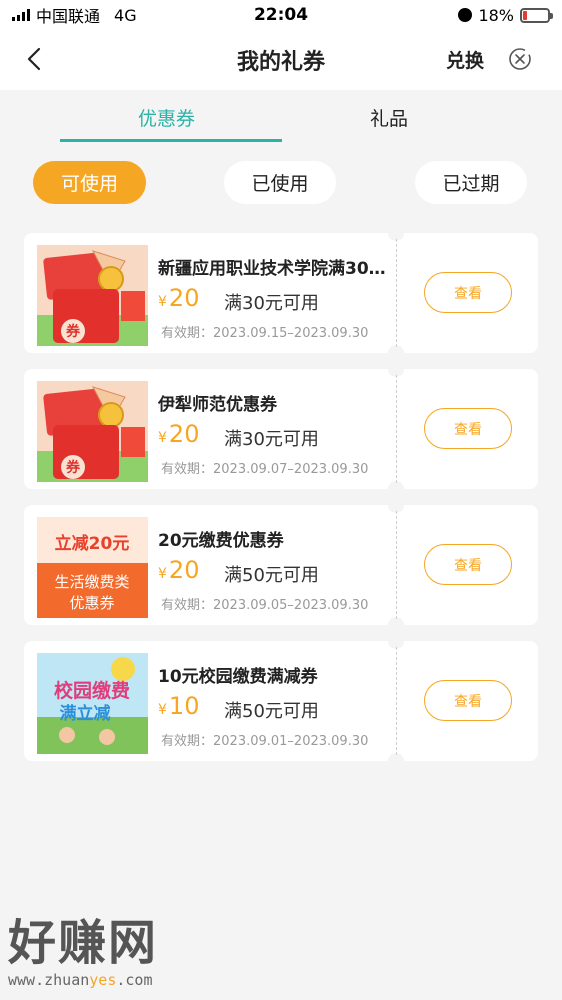  What do you see at coordinates (91, 582) in the screenshot?
I see `coupon-image-text: 生活缴费类` at bounding box center [91, 582].